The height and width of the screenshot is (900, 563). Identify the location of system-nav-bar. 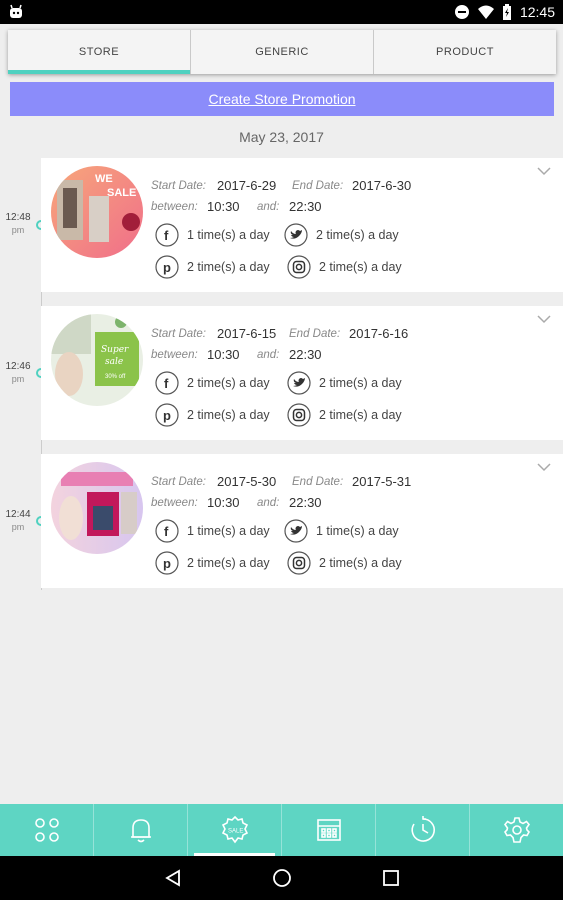
(281, 878).